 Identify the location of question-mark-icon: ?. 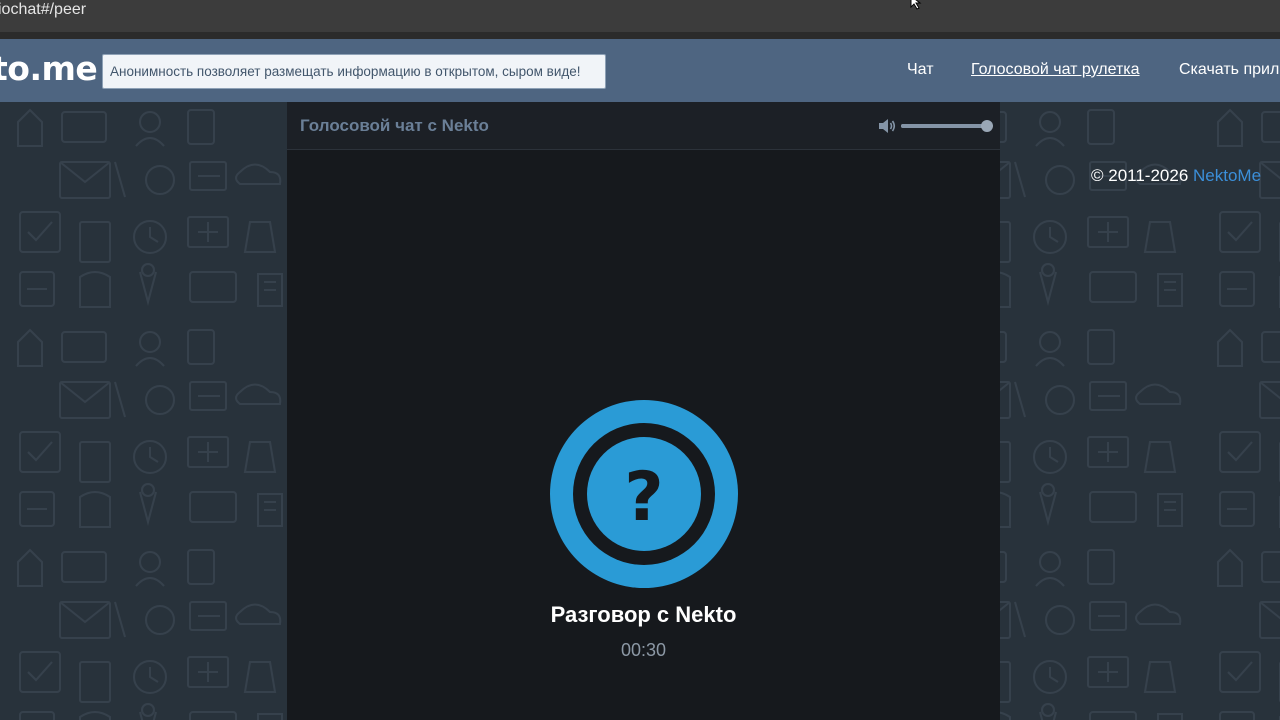
(644, 494).